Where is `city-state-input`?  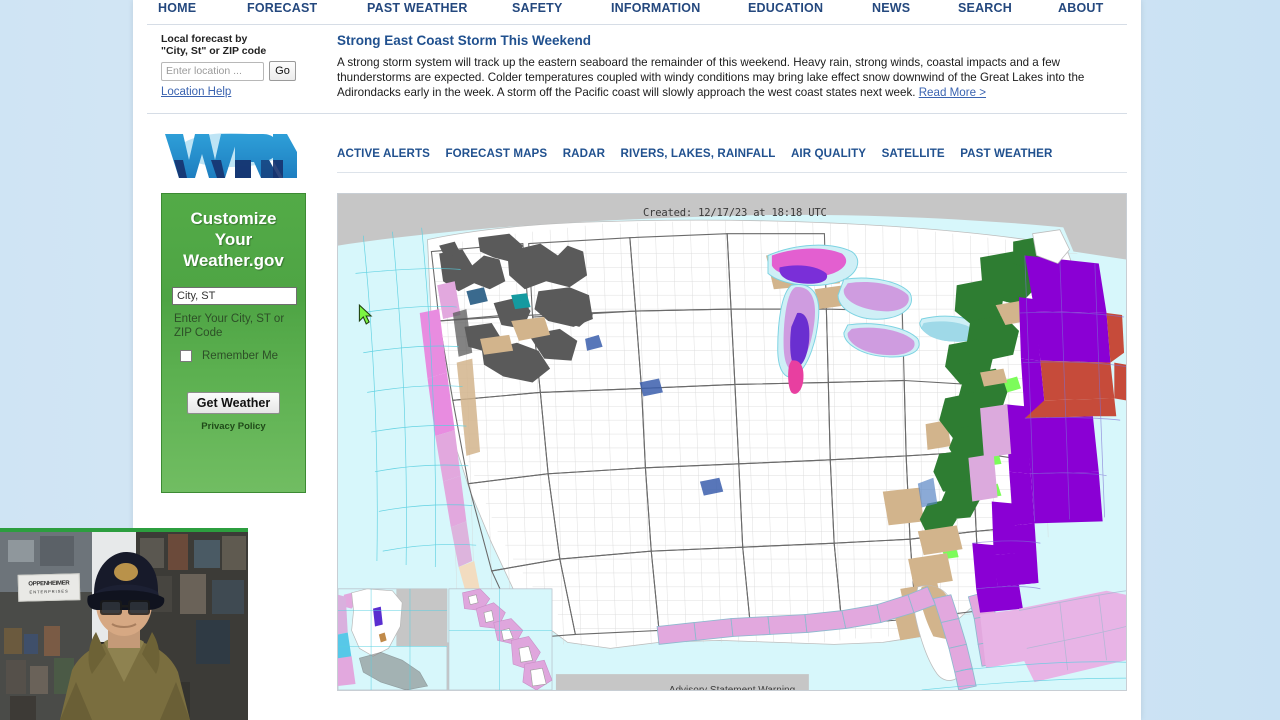
city-state-input is located at coordinates (234, 295).